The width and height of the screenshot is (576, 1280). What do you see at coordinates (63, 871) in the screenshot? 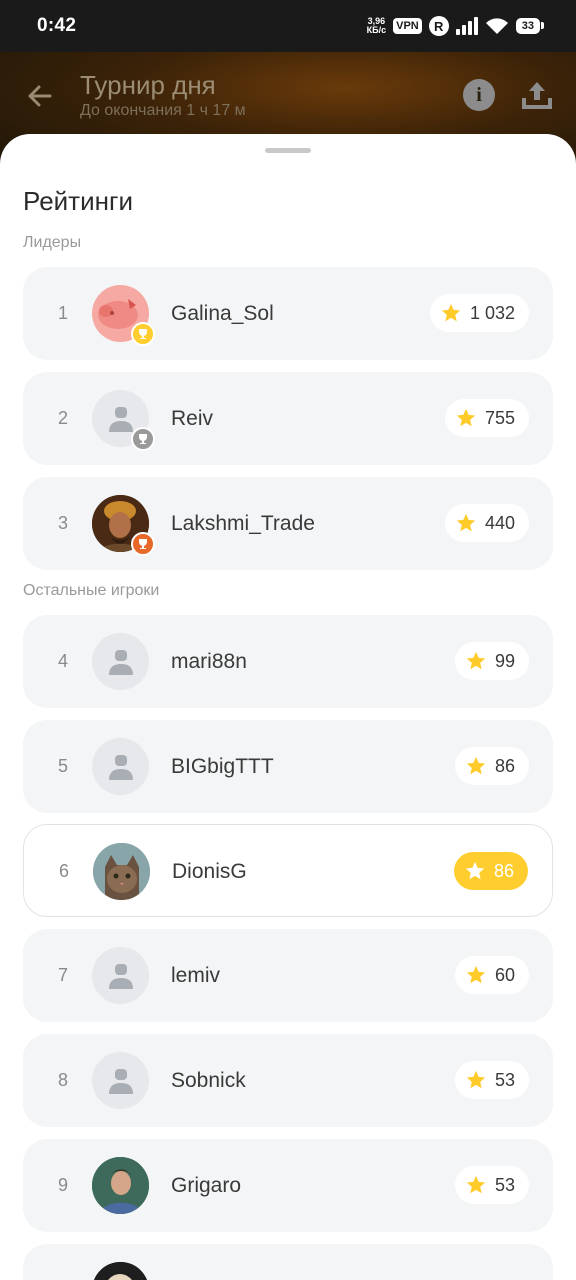
I see `rank: 6` at bounding box center [63, 871].